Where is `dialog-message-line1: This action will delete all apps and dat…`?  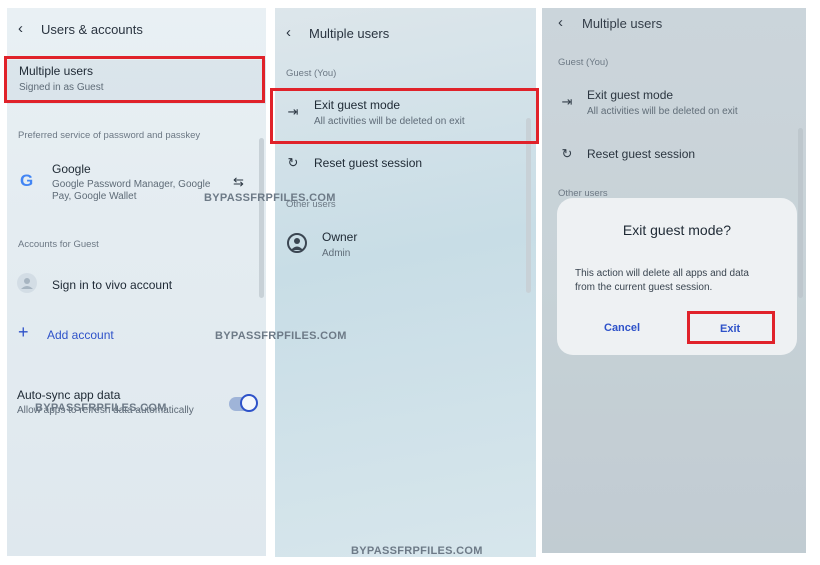
dialog-message-line1: This action will delete all apps and dat… is located at coordinates (662, 273).